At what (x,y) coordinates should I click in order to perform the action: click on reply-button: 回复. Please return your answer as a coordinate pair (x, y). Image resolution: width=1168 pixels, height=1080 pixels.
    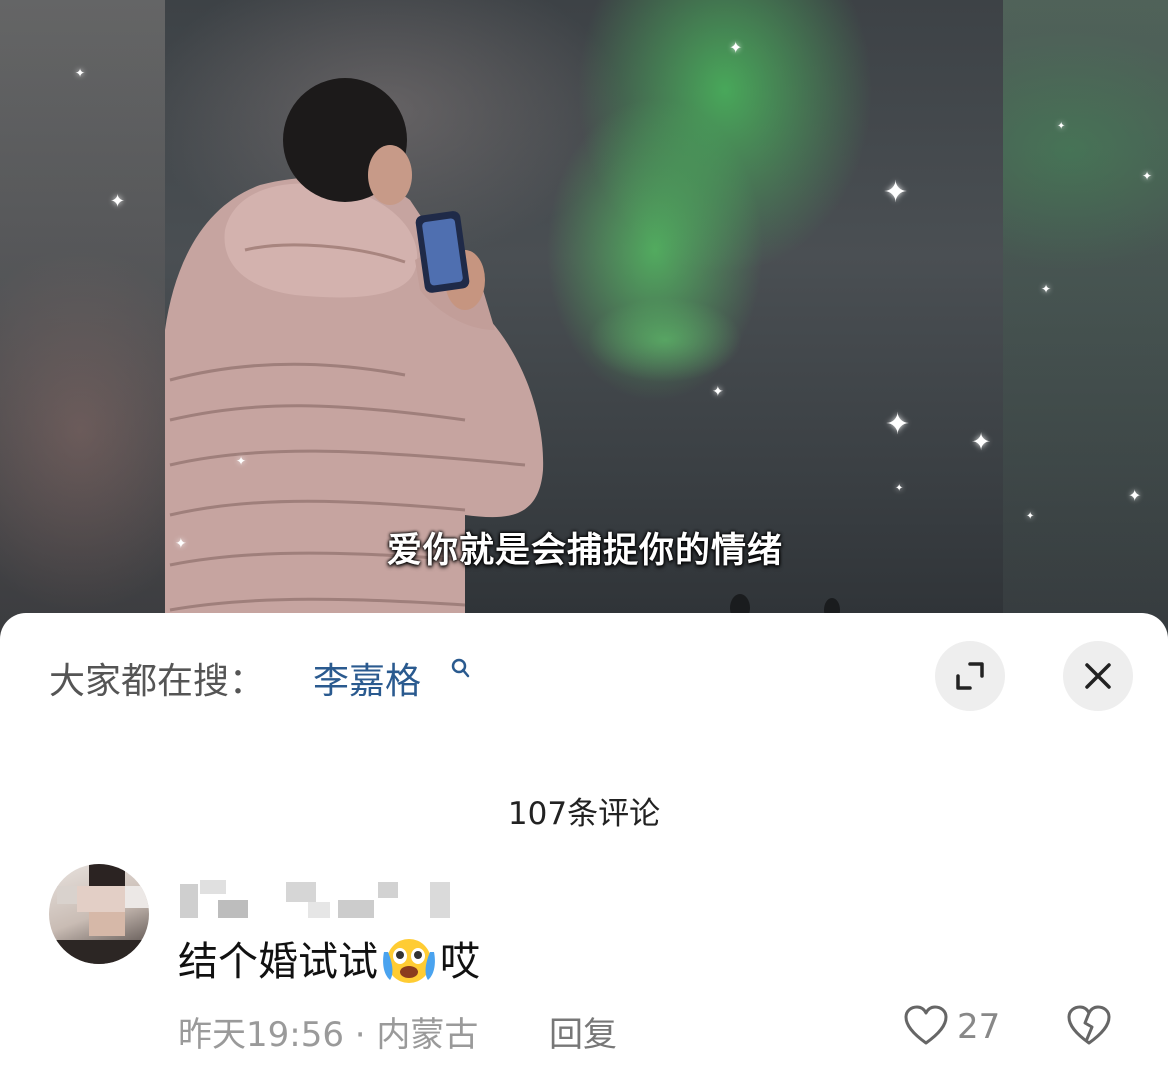
    Looking at the image, I should click on (583, 1031).